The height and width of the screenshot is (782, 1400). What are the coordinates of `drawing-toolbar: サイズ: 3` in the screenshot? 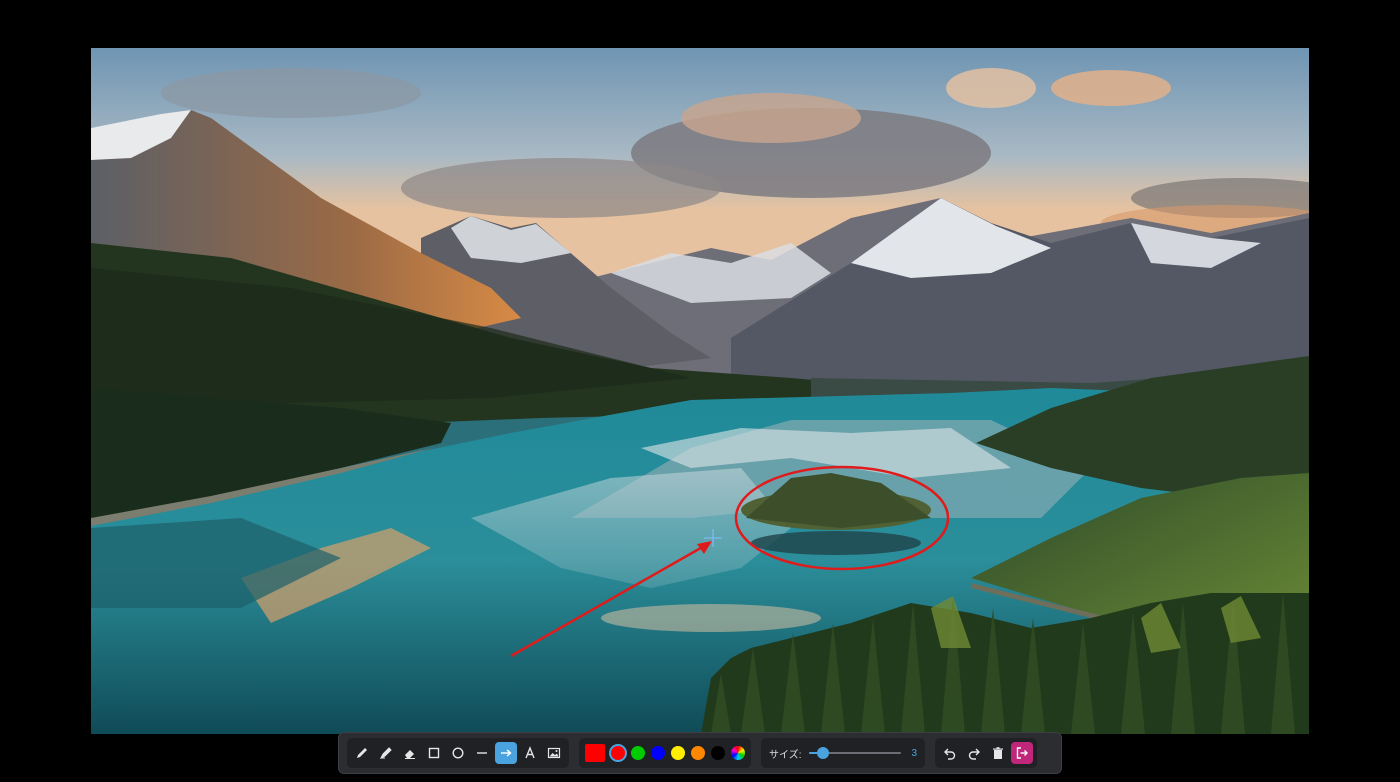 It's located at (700, 753).